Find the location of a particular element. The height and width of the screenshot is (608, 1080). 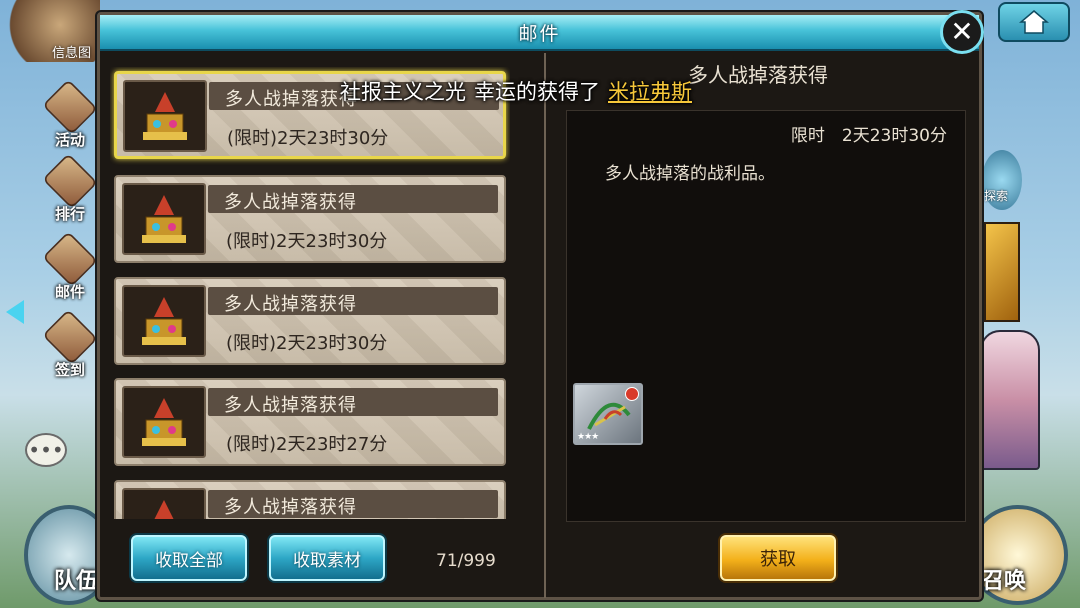

summon-button: 召唤 is located at coordinates (1018, 555).